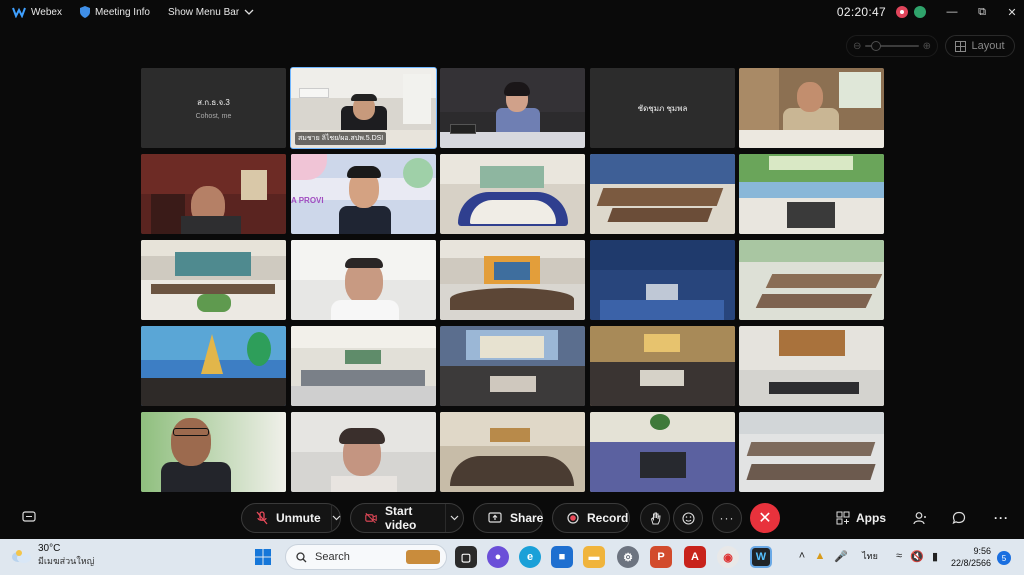 This screenshot has height=575, width=1024. Describe the element at coordinates (508, 518) in the screenshot. I see `share-button: Share` at that location.